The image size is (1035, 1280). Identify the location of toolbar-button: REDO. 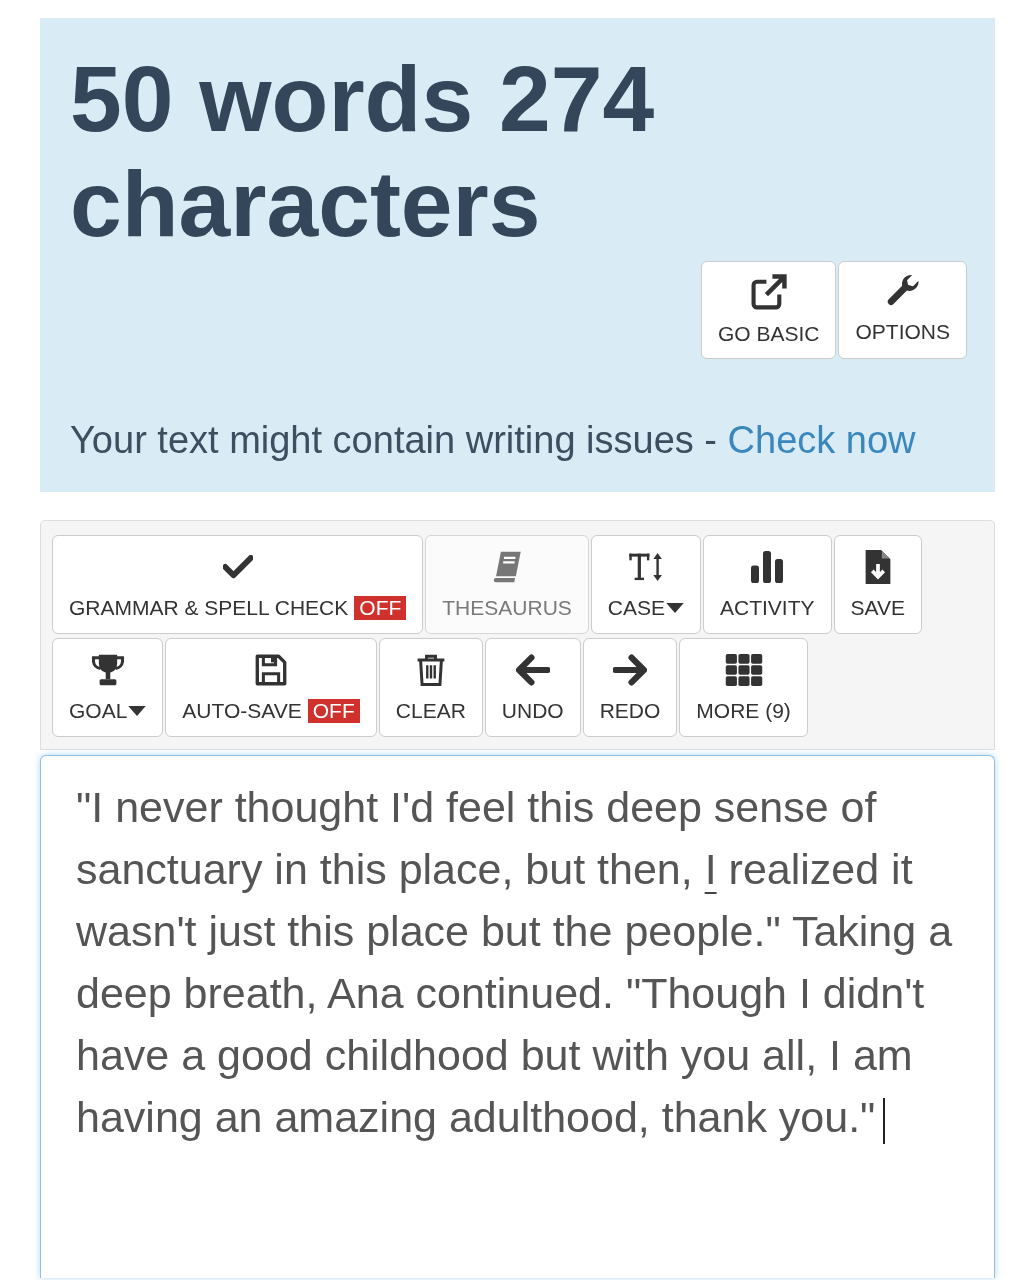
(630, 687).